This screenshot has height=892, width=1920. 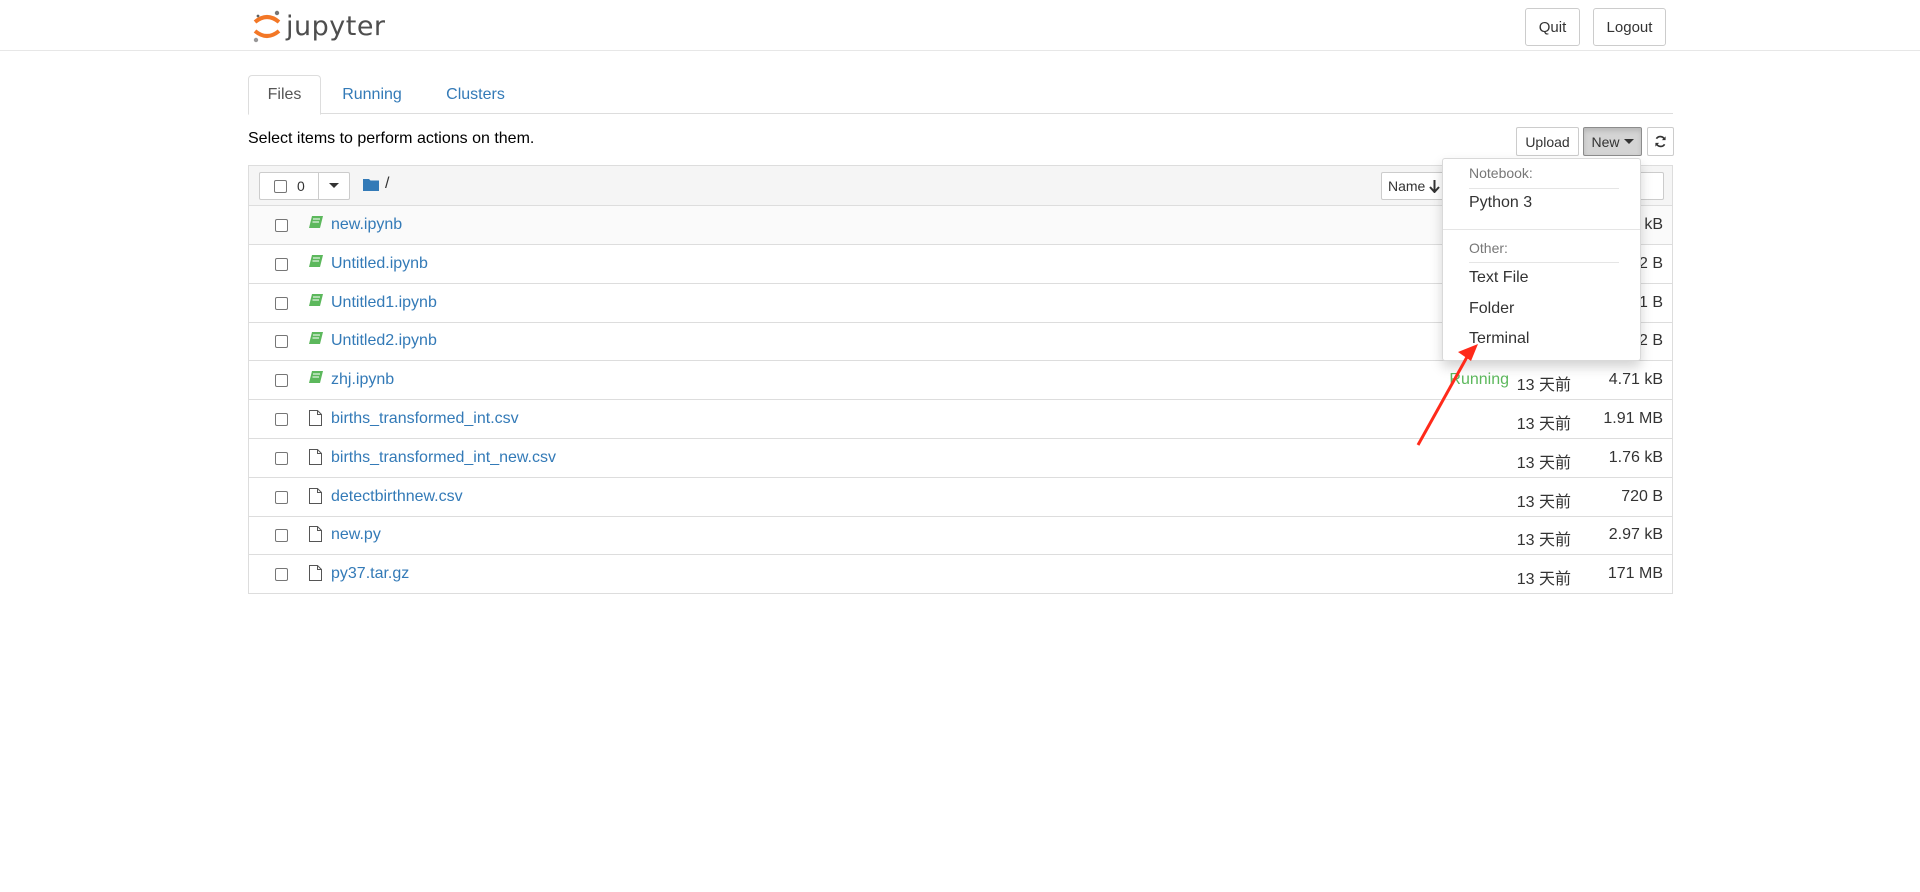 I want to click on jupyter-logo: jupyter, so click(x=319, y=26).